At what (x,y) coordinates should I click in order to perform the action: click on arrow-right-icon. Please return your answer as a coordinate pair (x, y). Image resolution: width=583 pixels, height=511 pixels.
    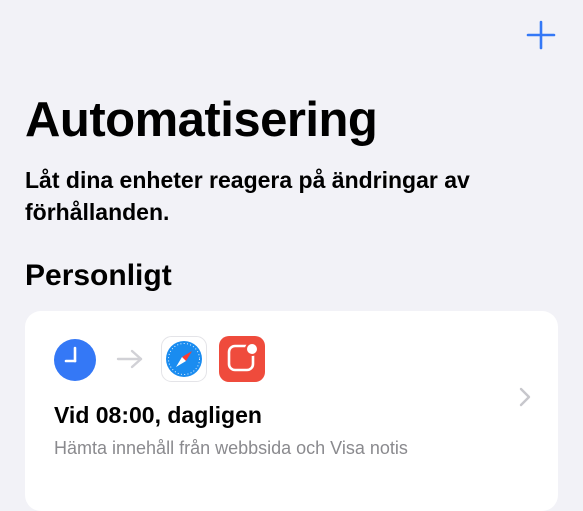
    Looking at the image, I should click on (129, 359).